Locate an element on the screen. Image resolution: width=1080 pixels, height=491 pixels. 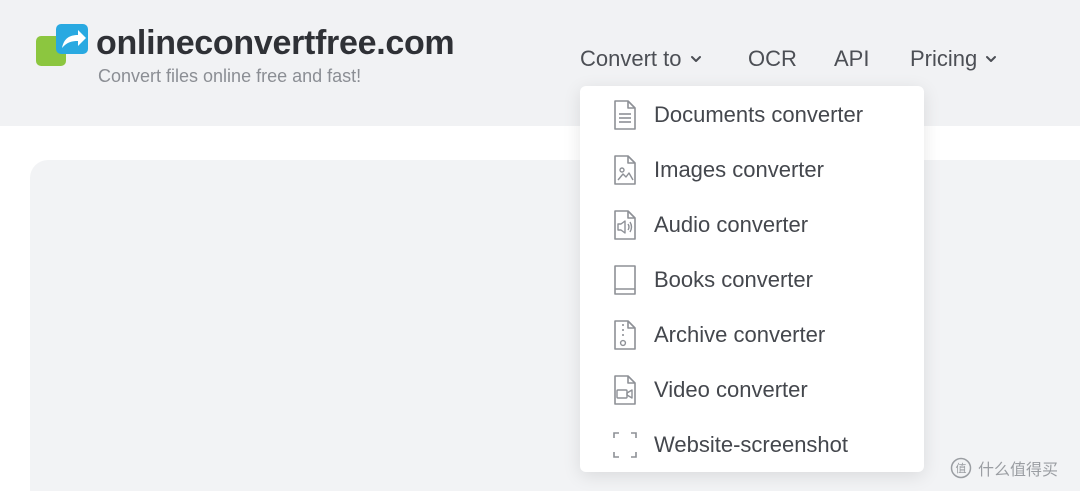
nav-pricing: Pricing is located at coordinates (953, 59).